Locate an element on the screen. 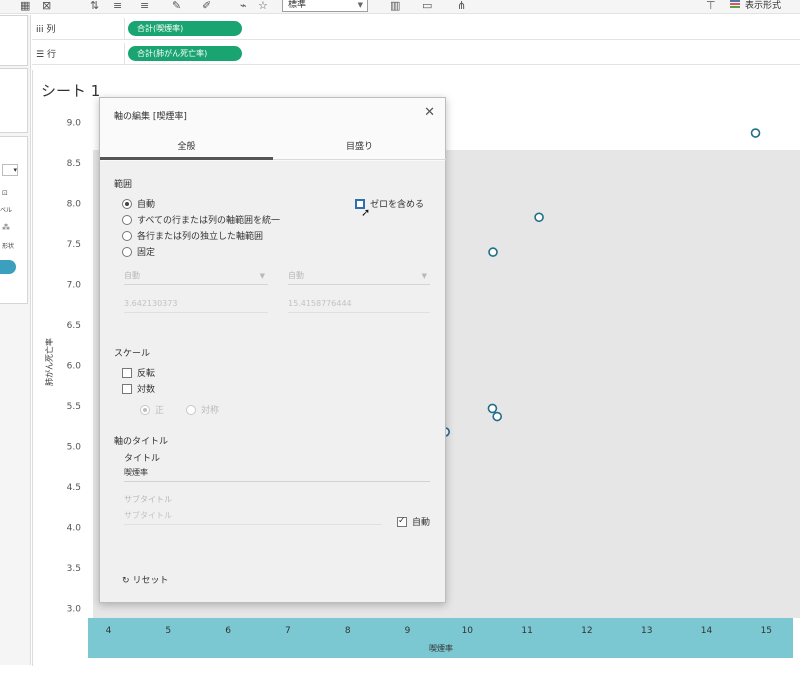  reset-label: リセット is located at coordinates (150, 581).